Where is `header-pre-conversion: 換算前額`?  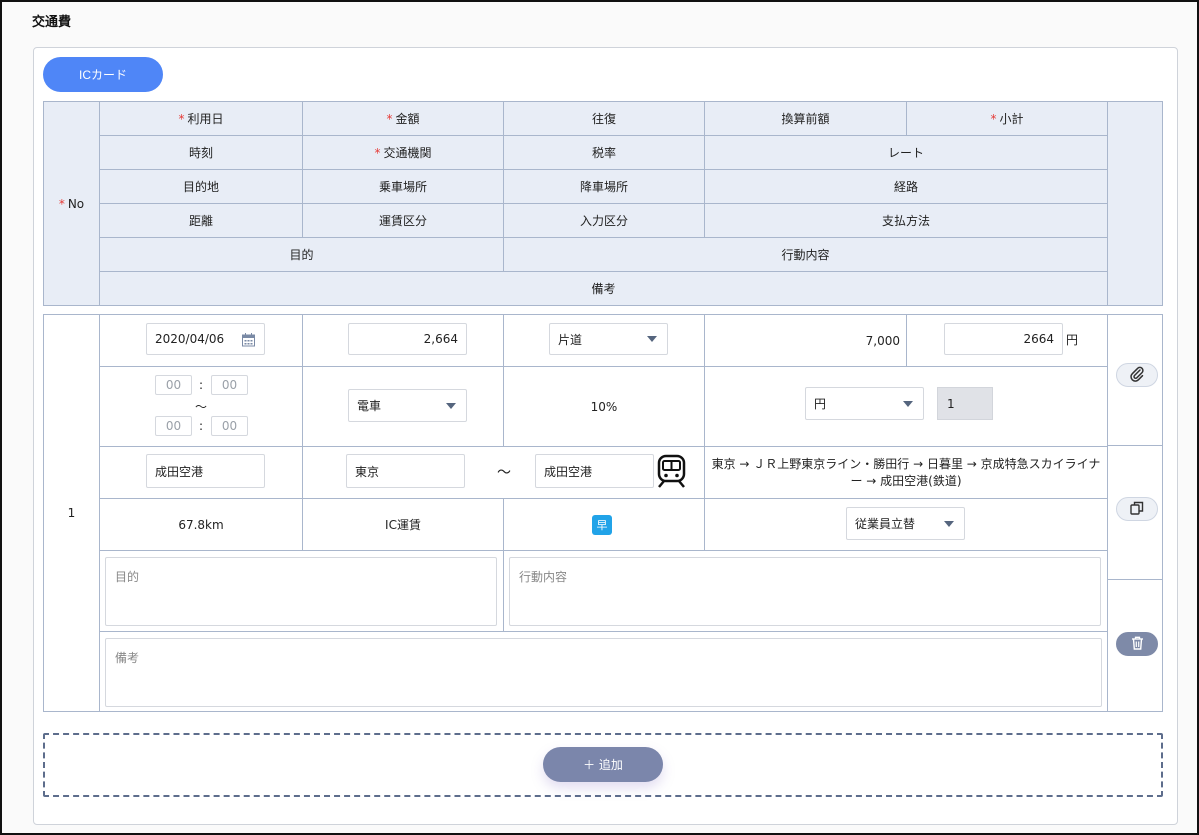
header-pre-conversion: 換算前額 is located at coordinates (805, 118).